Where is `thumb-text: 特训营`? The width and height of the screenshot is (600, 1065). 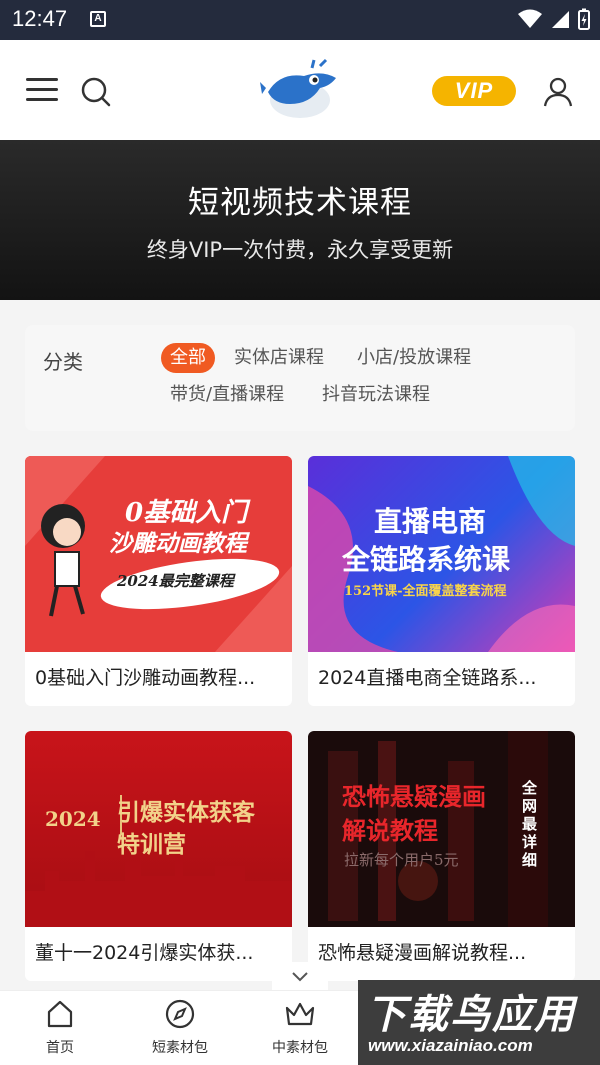
thumb-text: 特训营 is located at coordinates (151, 844).